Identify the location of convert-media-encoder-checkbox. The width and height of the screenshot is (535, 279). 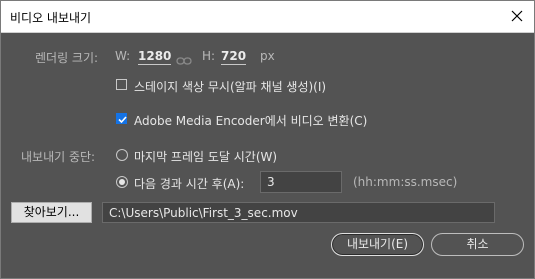
(121, 118).